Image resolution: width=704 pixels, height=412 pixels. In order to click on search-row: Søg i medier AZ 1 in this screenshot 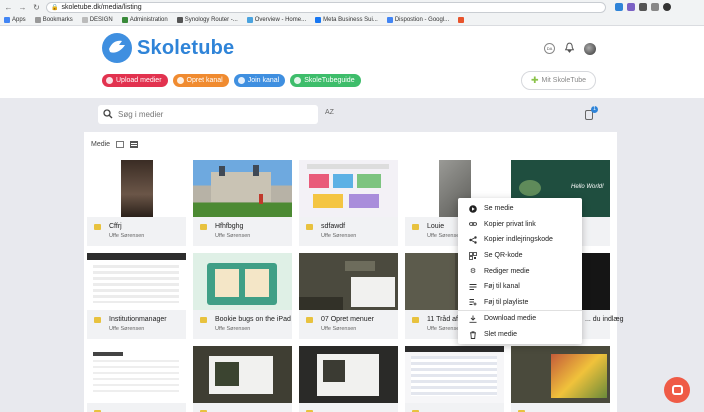, I will do `click(352, 115)`.